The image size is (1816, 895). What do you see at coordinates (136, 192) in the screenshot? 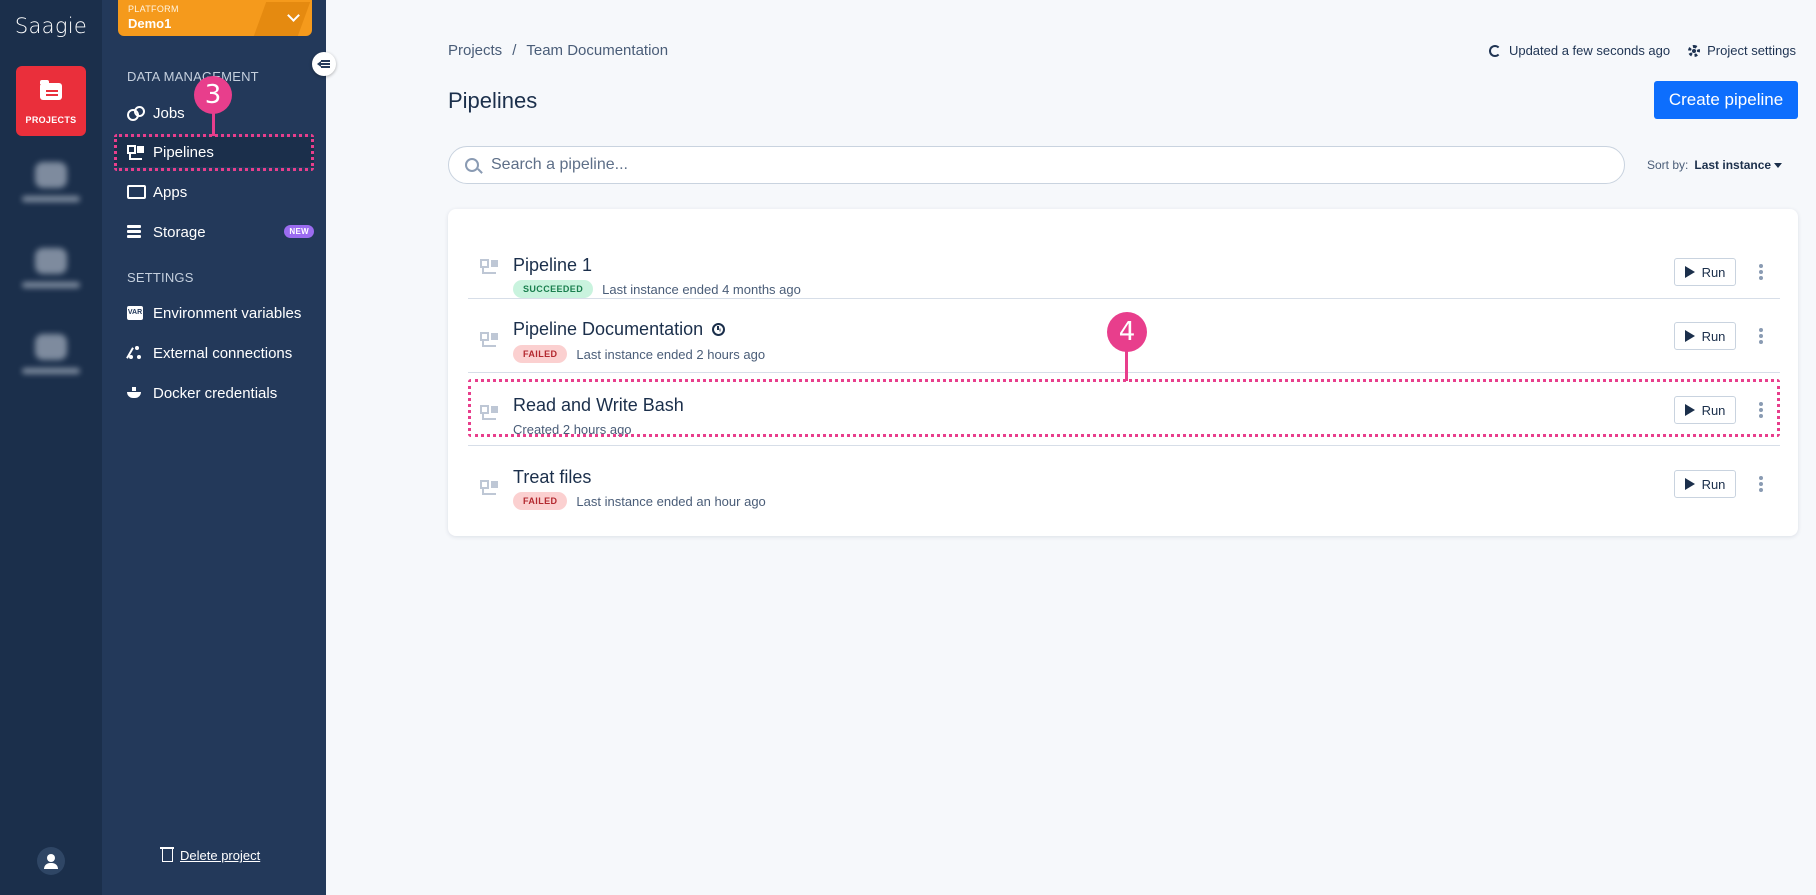
I see `apps-icon` at bounding box center [136, 192].